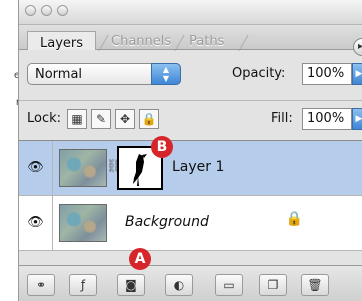  I want to click on fill-input: 100%, so click(327, 119).